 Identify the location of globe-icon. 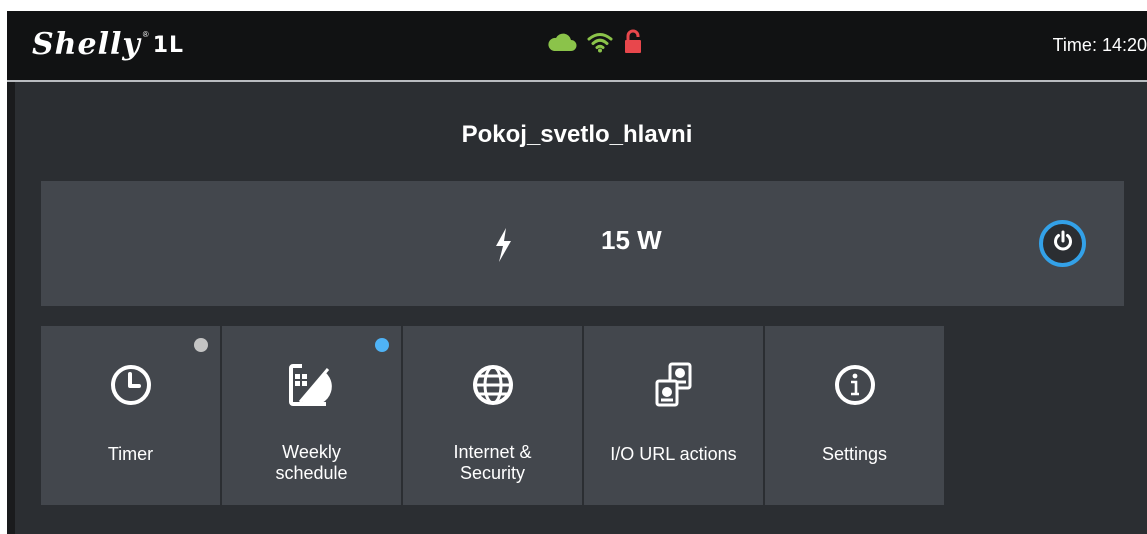
(493, 387).